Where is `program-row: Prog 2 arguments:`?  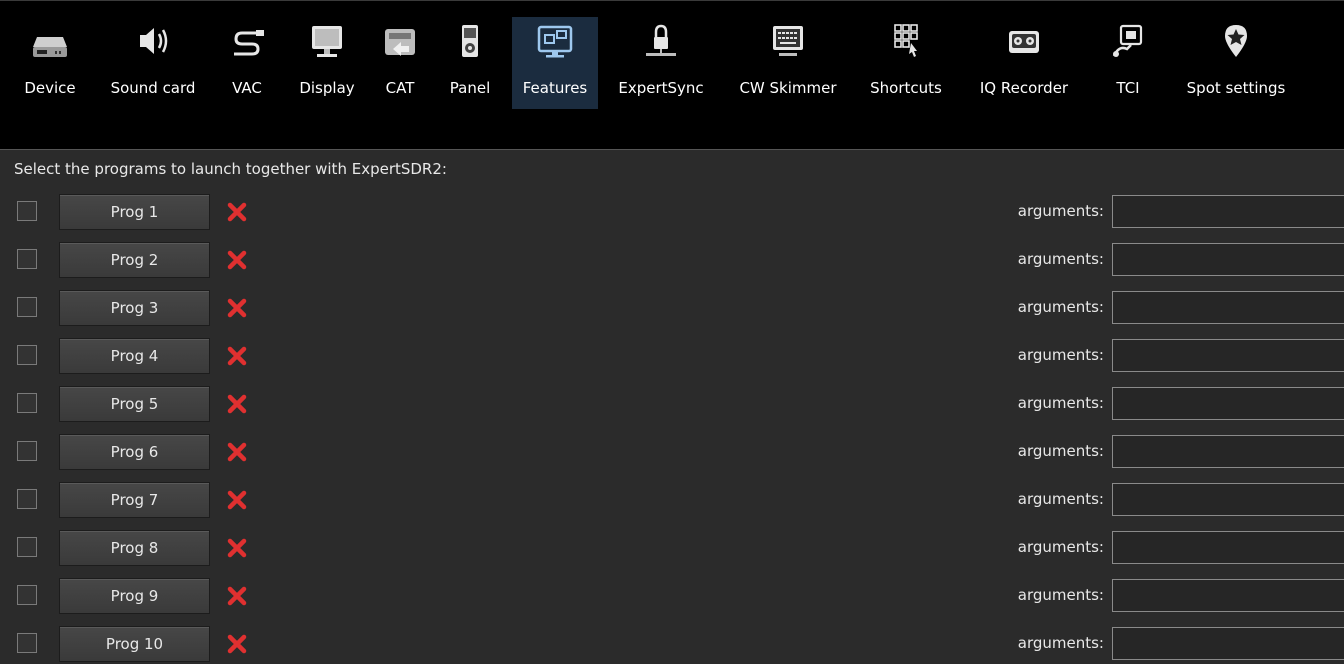
program-row: Prog 2 arguments: is located at coordinates (672, 260).